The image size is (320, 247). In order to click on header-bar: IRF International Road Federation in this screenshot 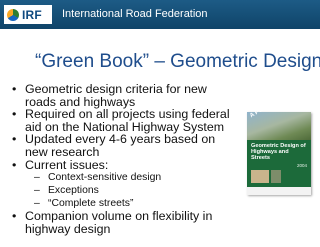, I will do `click(160, 14)`.